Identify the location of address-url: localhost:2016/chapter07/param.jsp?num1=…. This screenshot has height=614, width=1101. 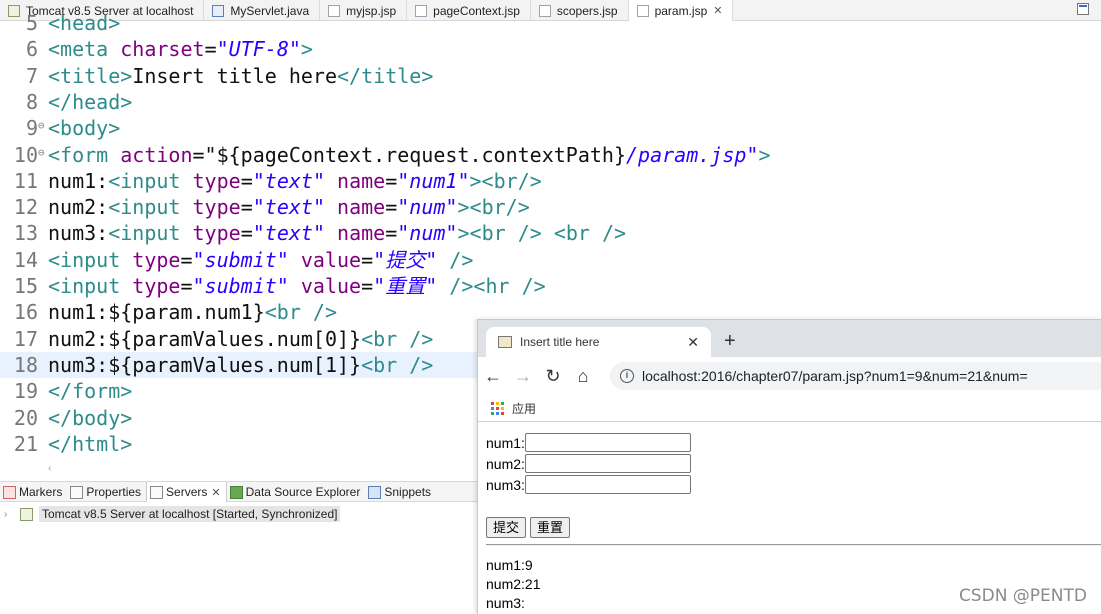
(835, 376).